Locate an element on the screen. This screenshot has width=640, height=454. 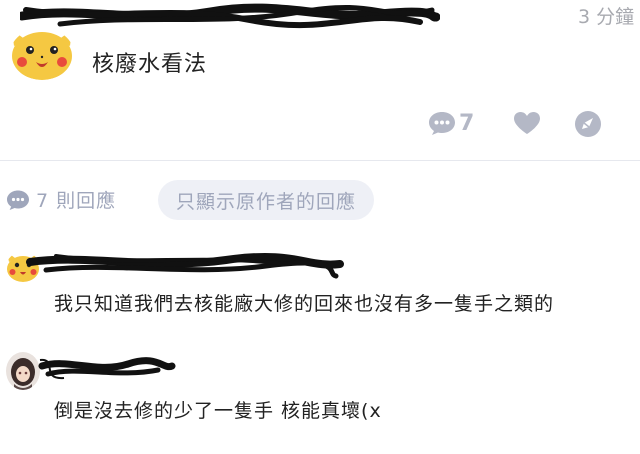
post-timestamp: 3 分鐘 is located at coordinates (606, 17).